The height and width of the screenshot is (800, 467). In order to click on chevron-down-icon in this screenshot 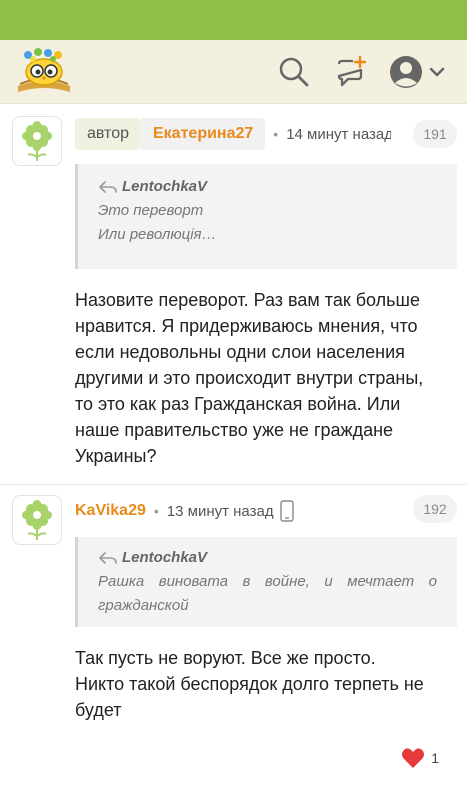, I will do `click(437, 72)`.